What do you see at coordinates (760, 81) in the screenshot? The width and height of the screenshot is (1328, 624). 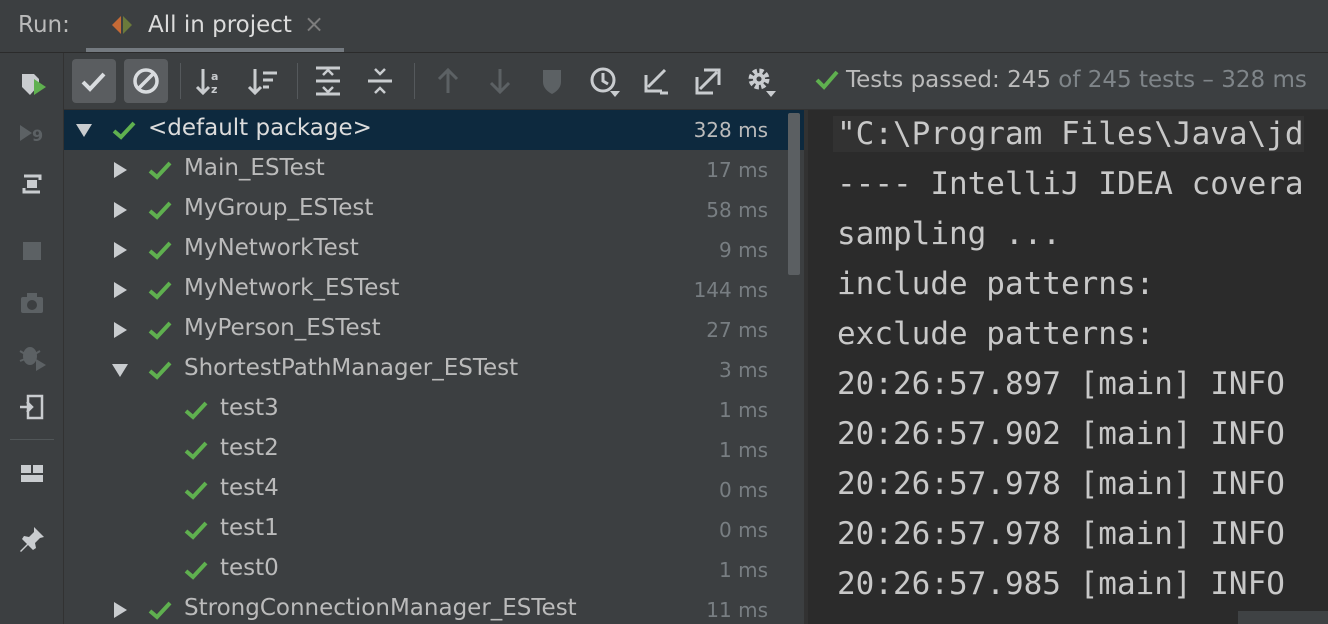 I see `settings-icon` at bounding box center [760, 81].